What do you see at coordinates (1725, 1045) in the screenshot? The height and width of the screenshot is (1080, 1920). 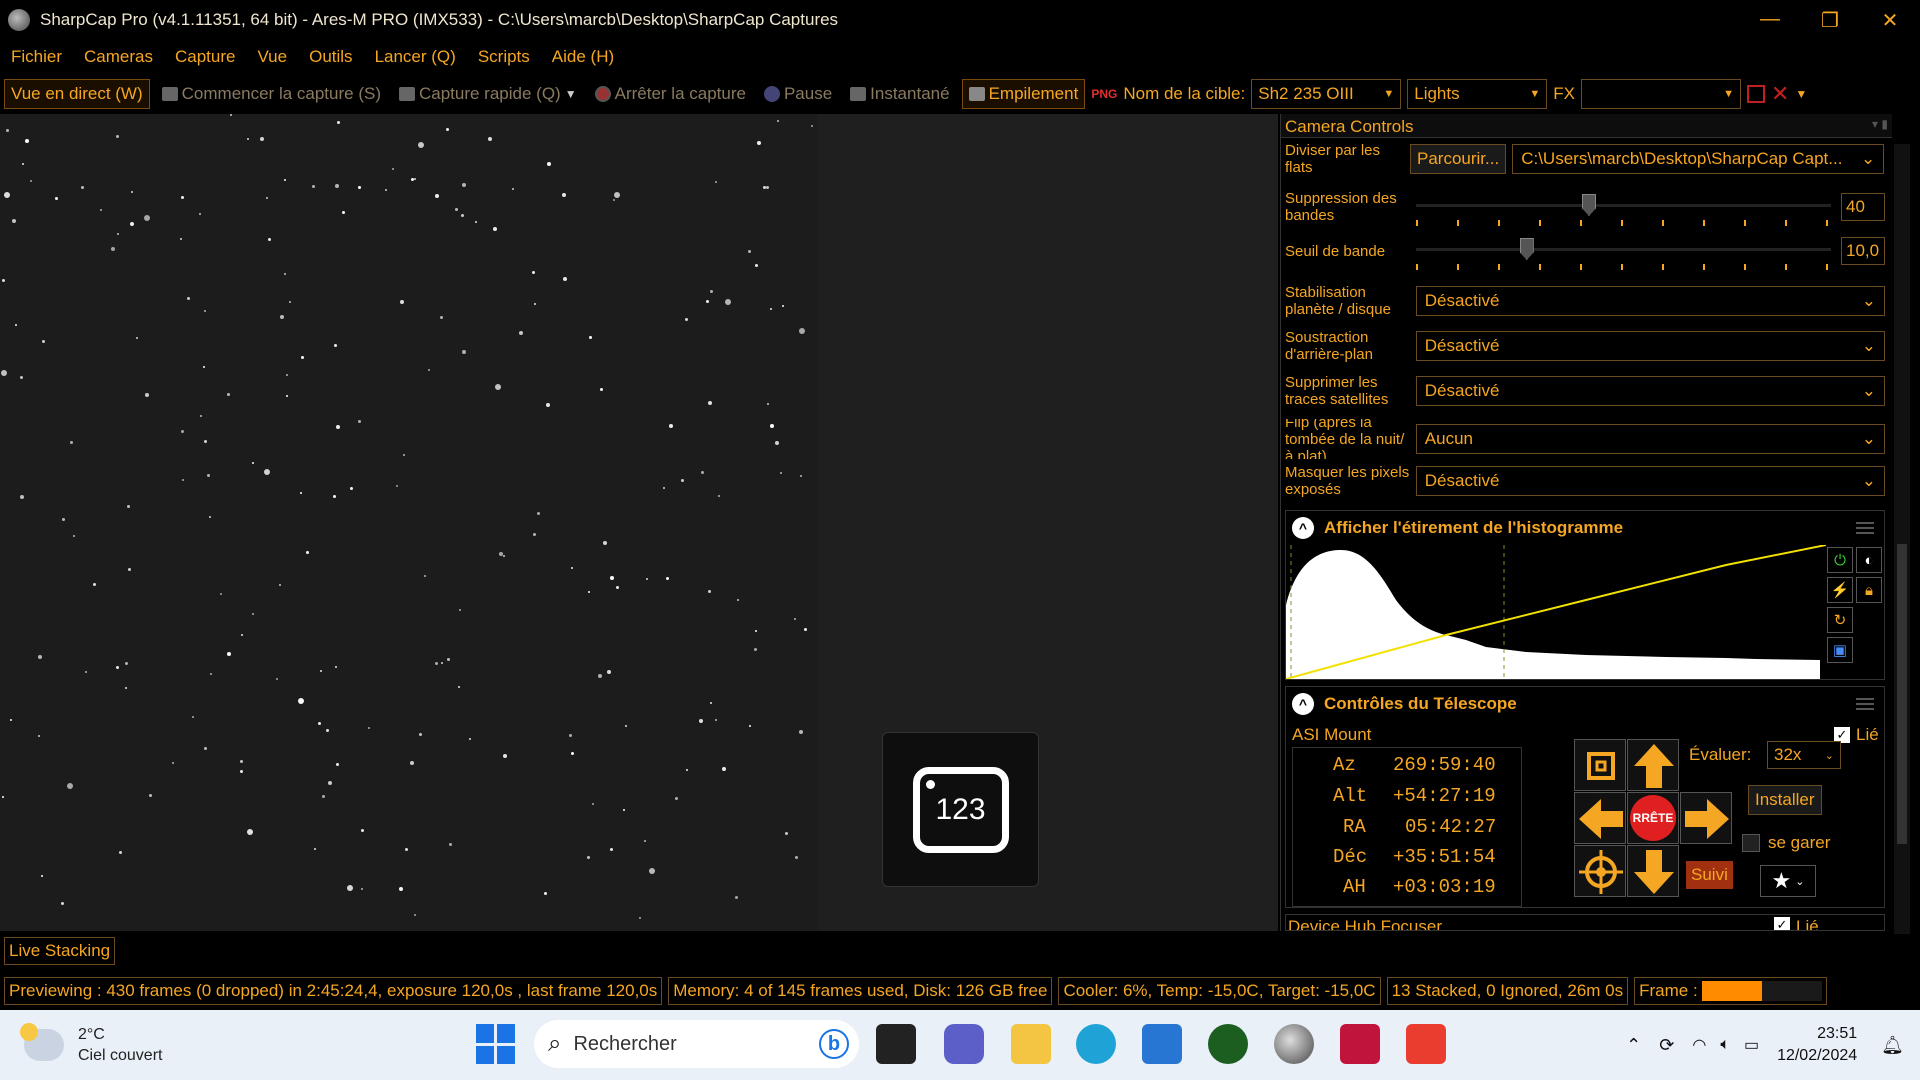 I see `speaker-muted-icon: 🔈︎` at bounding box center [1725, 1045].